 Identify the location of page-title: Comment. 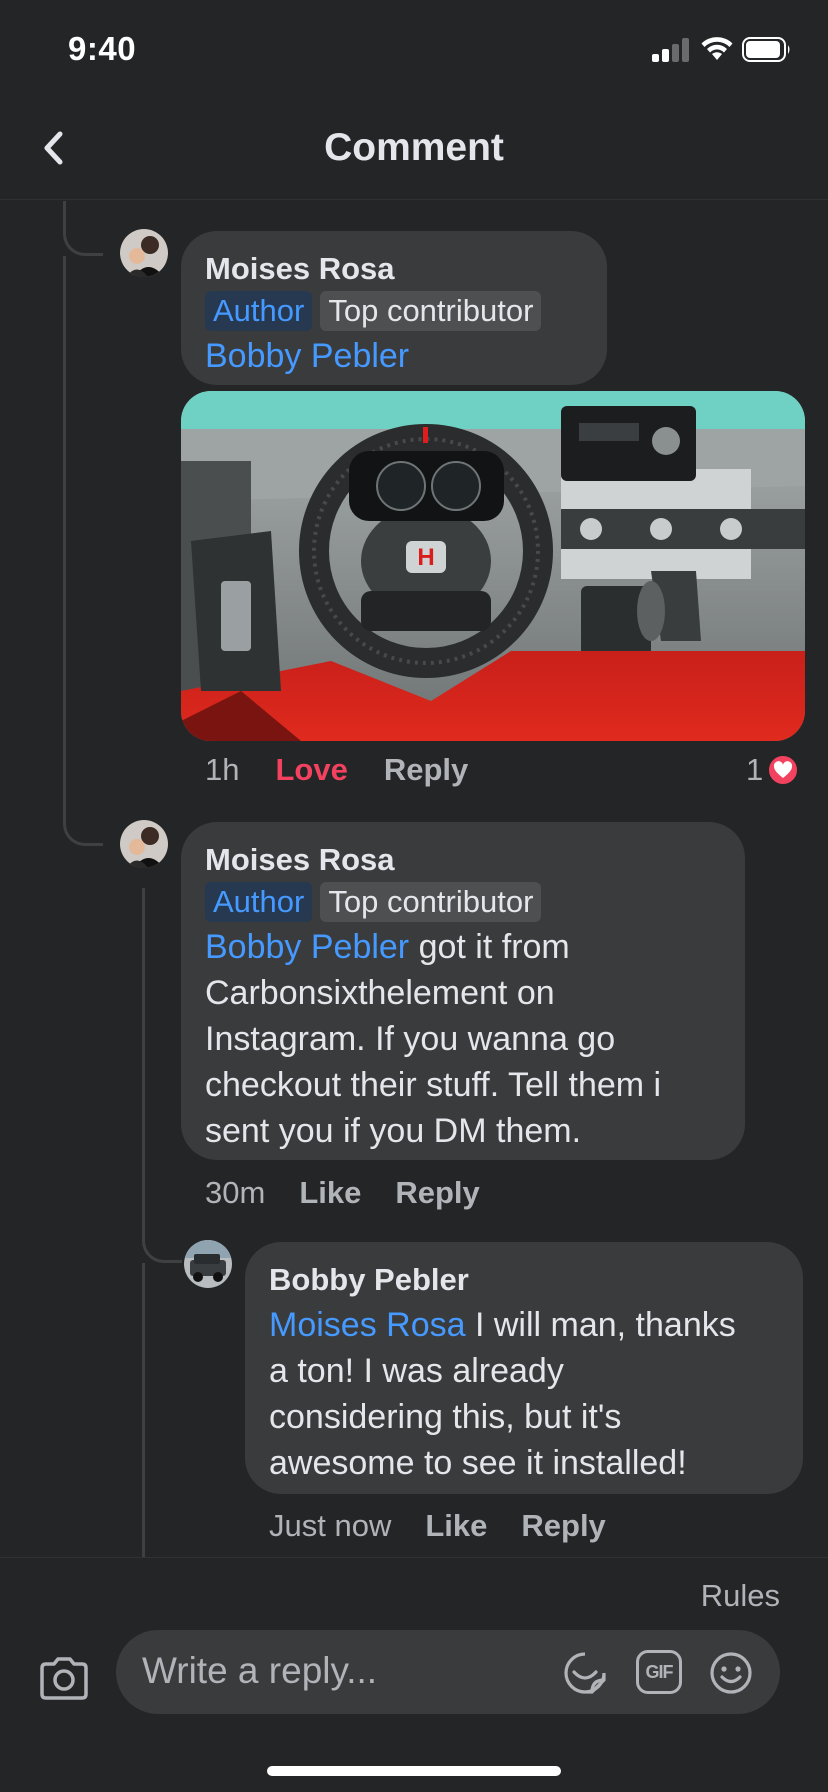
(414, 147).